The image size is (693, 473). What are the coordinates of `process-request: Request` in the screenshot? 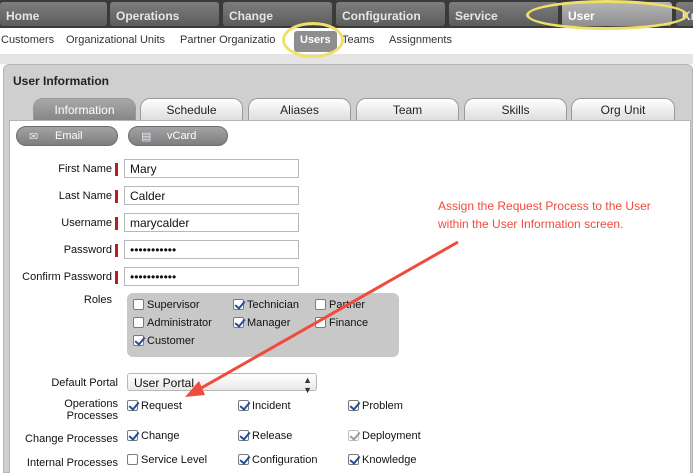 It's located at (154, 406).